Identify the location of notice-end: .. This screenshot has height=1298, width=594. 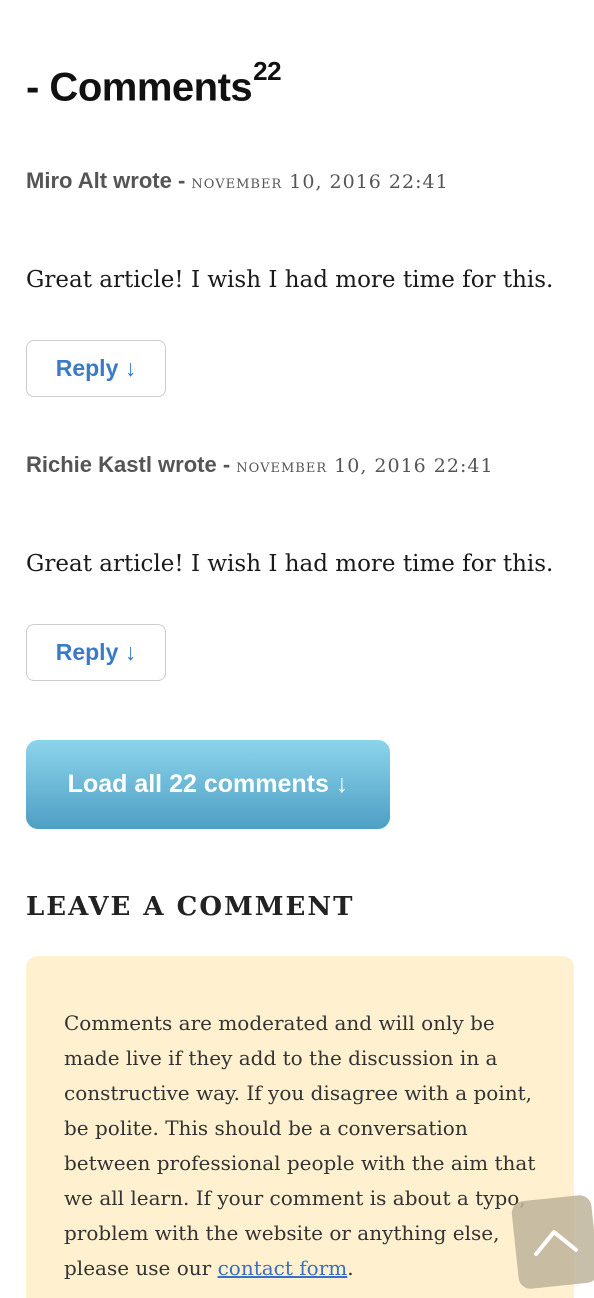
(350, 1268).